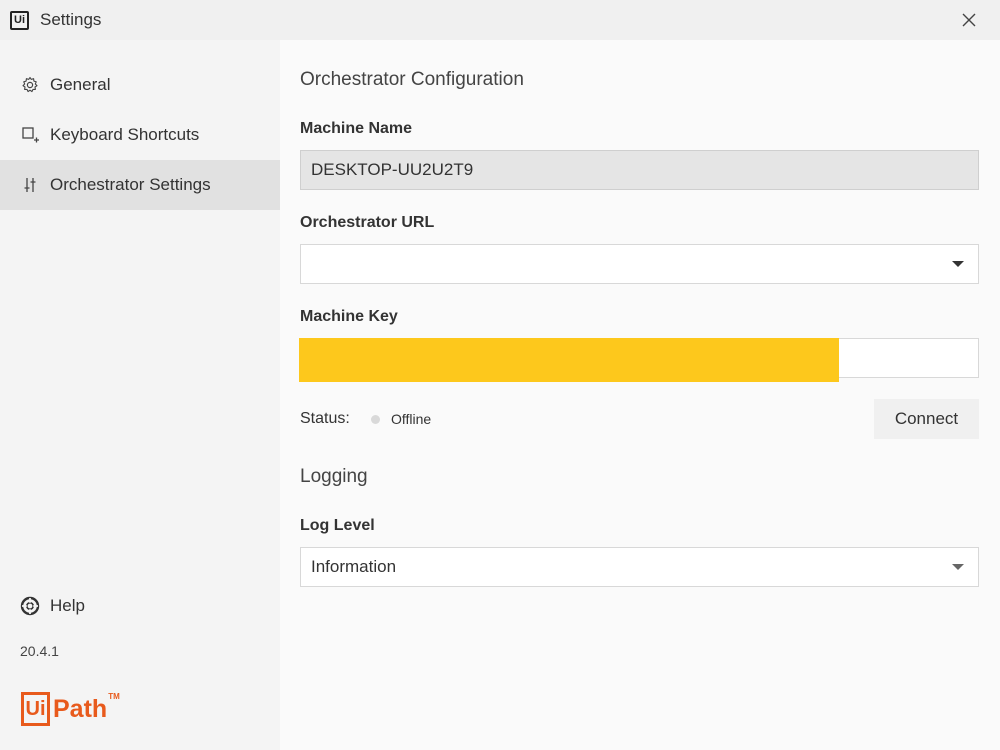 This screenshot has width=1000, height=750. Describe the element at coordinates (375, 419) in the screenshot. I see `status-indicator-dot` at that location.